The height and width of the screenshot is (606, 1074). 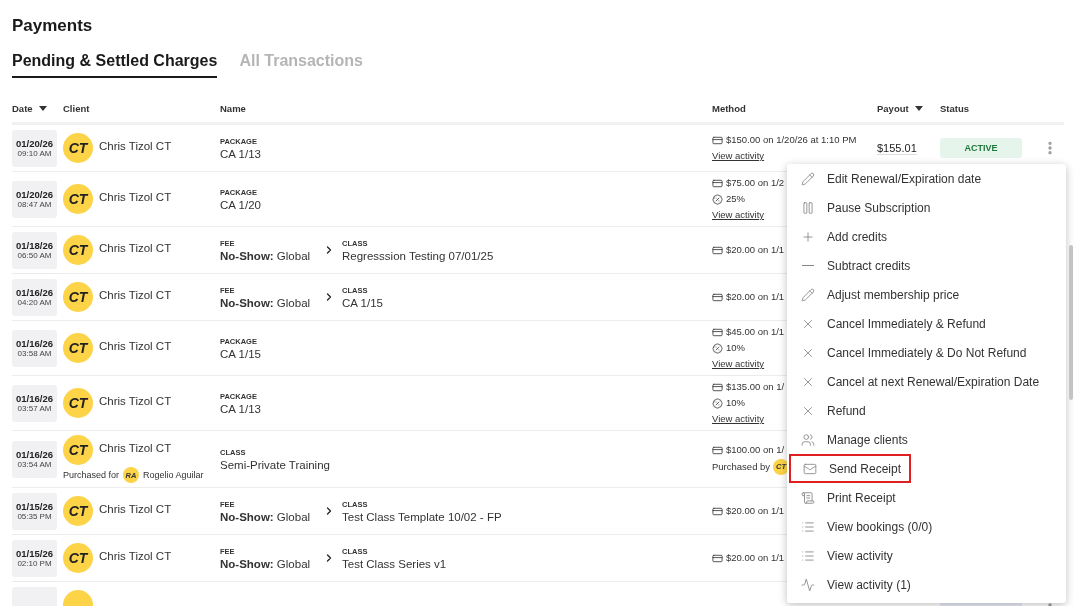 What do you see at coordinates (863, 207) in the screenshot?
I see `menu-item: Pause Subscription` at bounding box center [863, 207].